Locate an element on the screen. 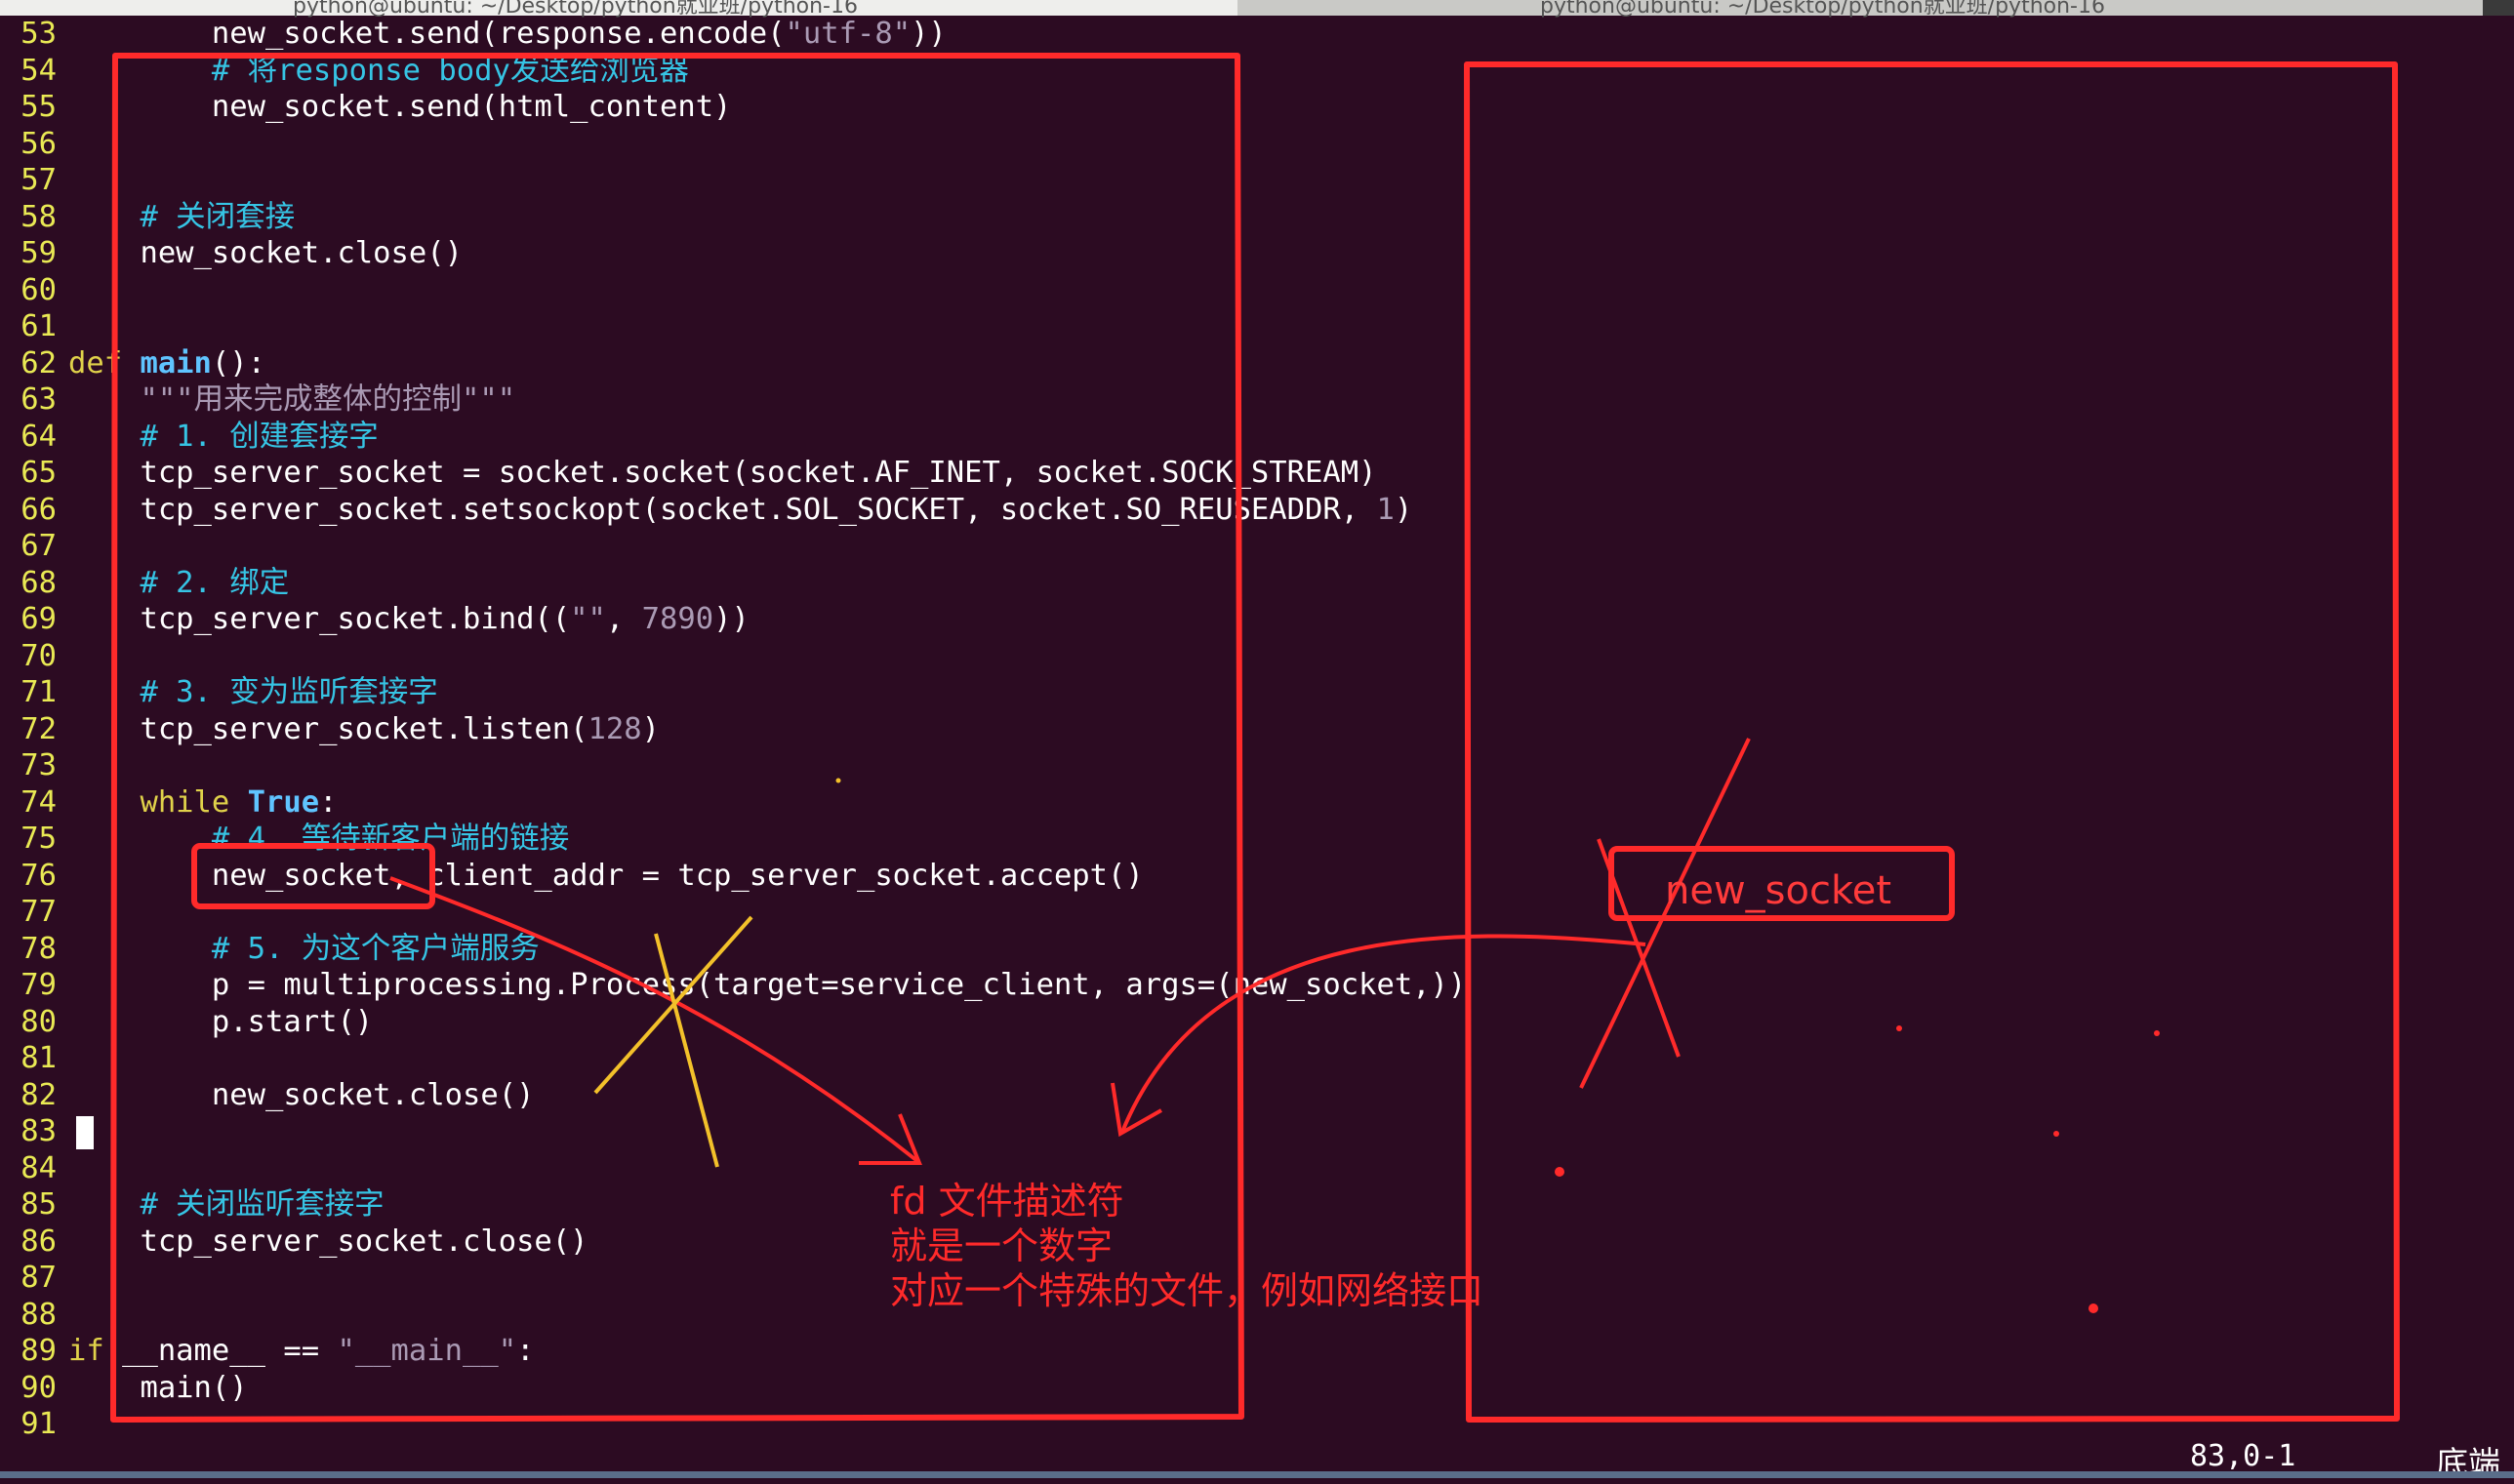 The width and height of the screenshot is (2514, 1484). code-line: 67 is located at coordinates (34, 546).